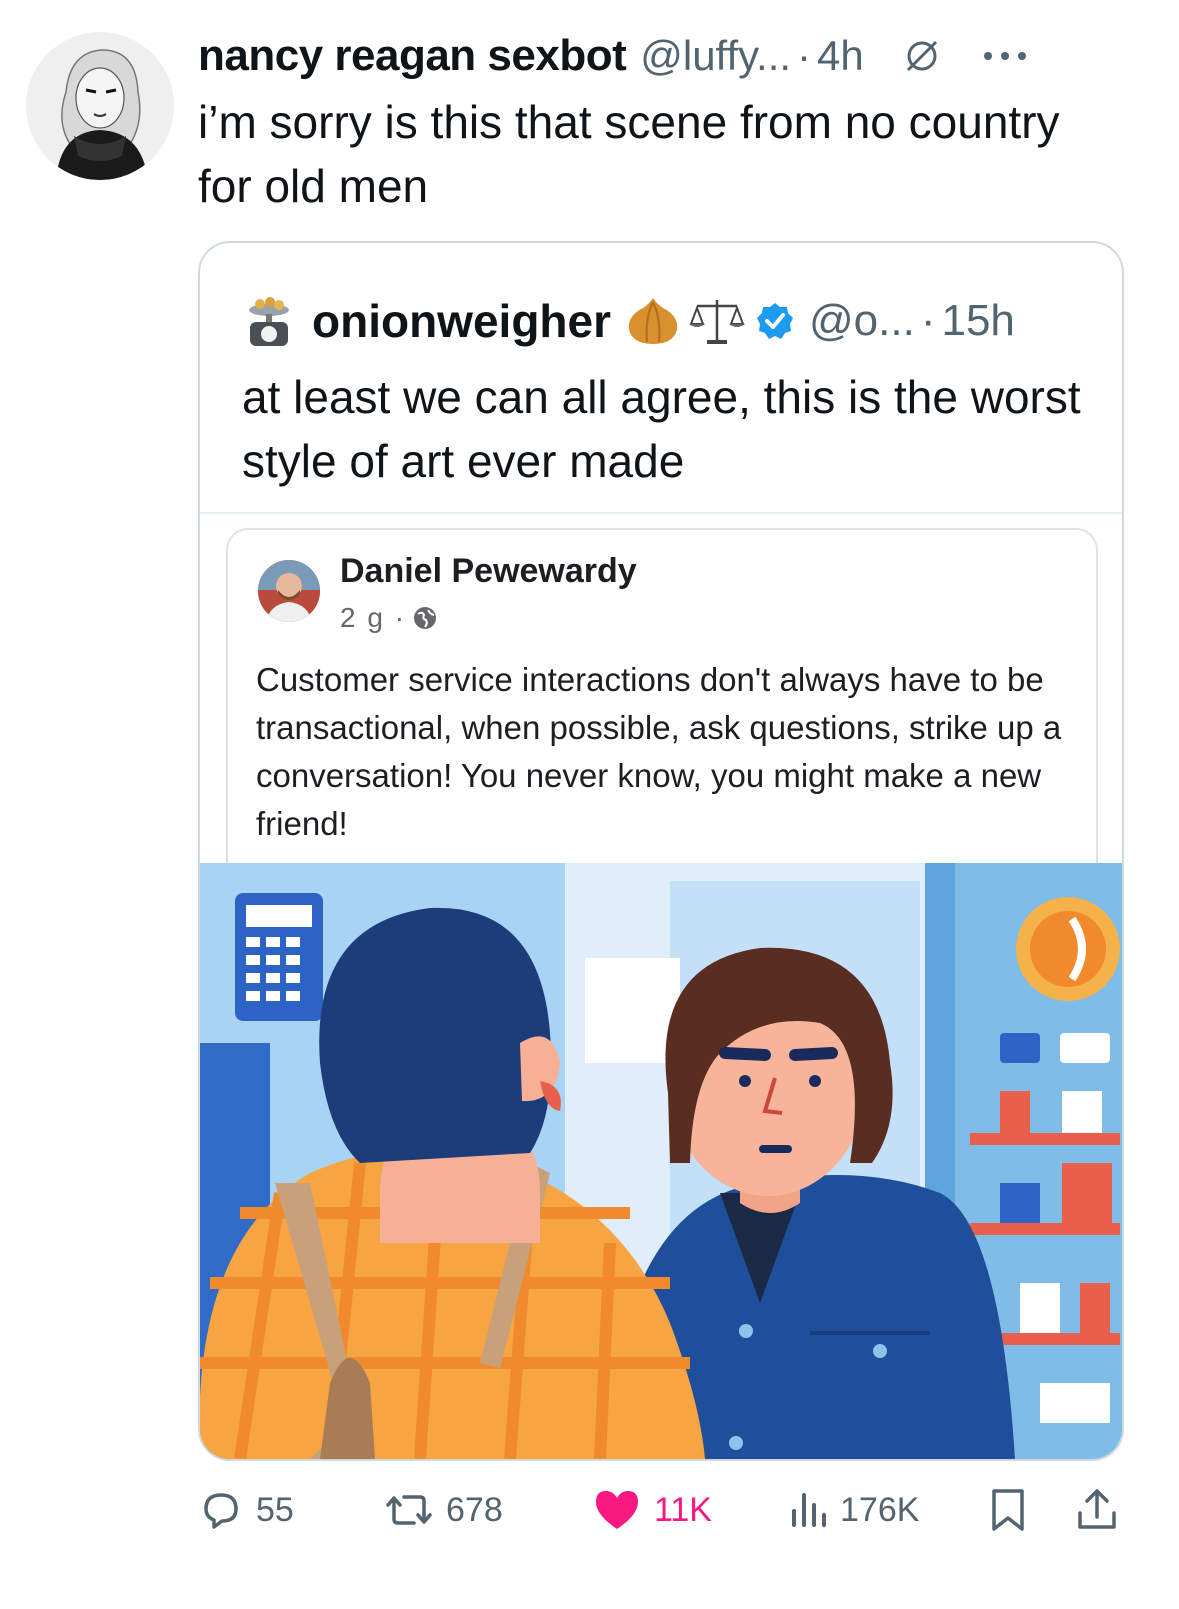  I want to click on views-button: 176K, so click(853, 1510).